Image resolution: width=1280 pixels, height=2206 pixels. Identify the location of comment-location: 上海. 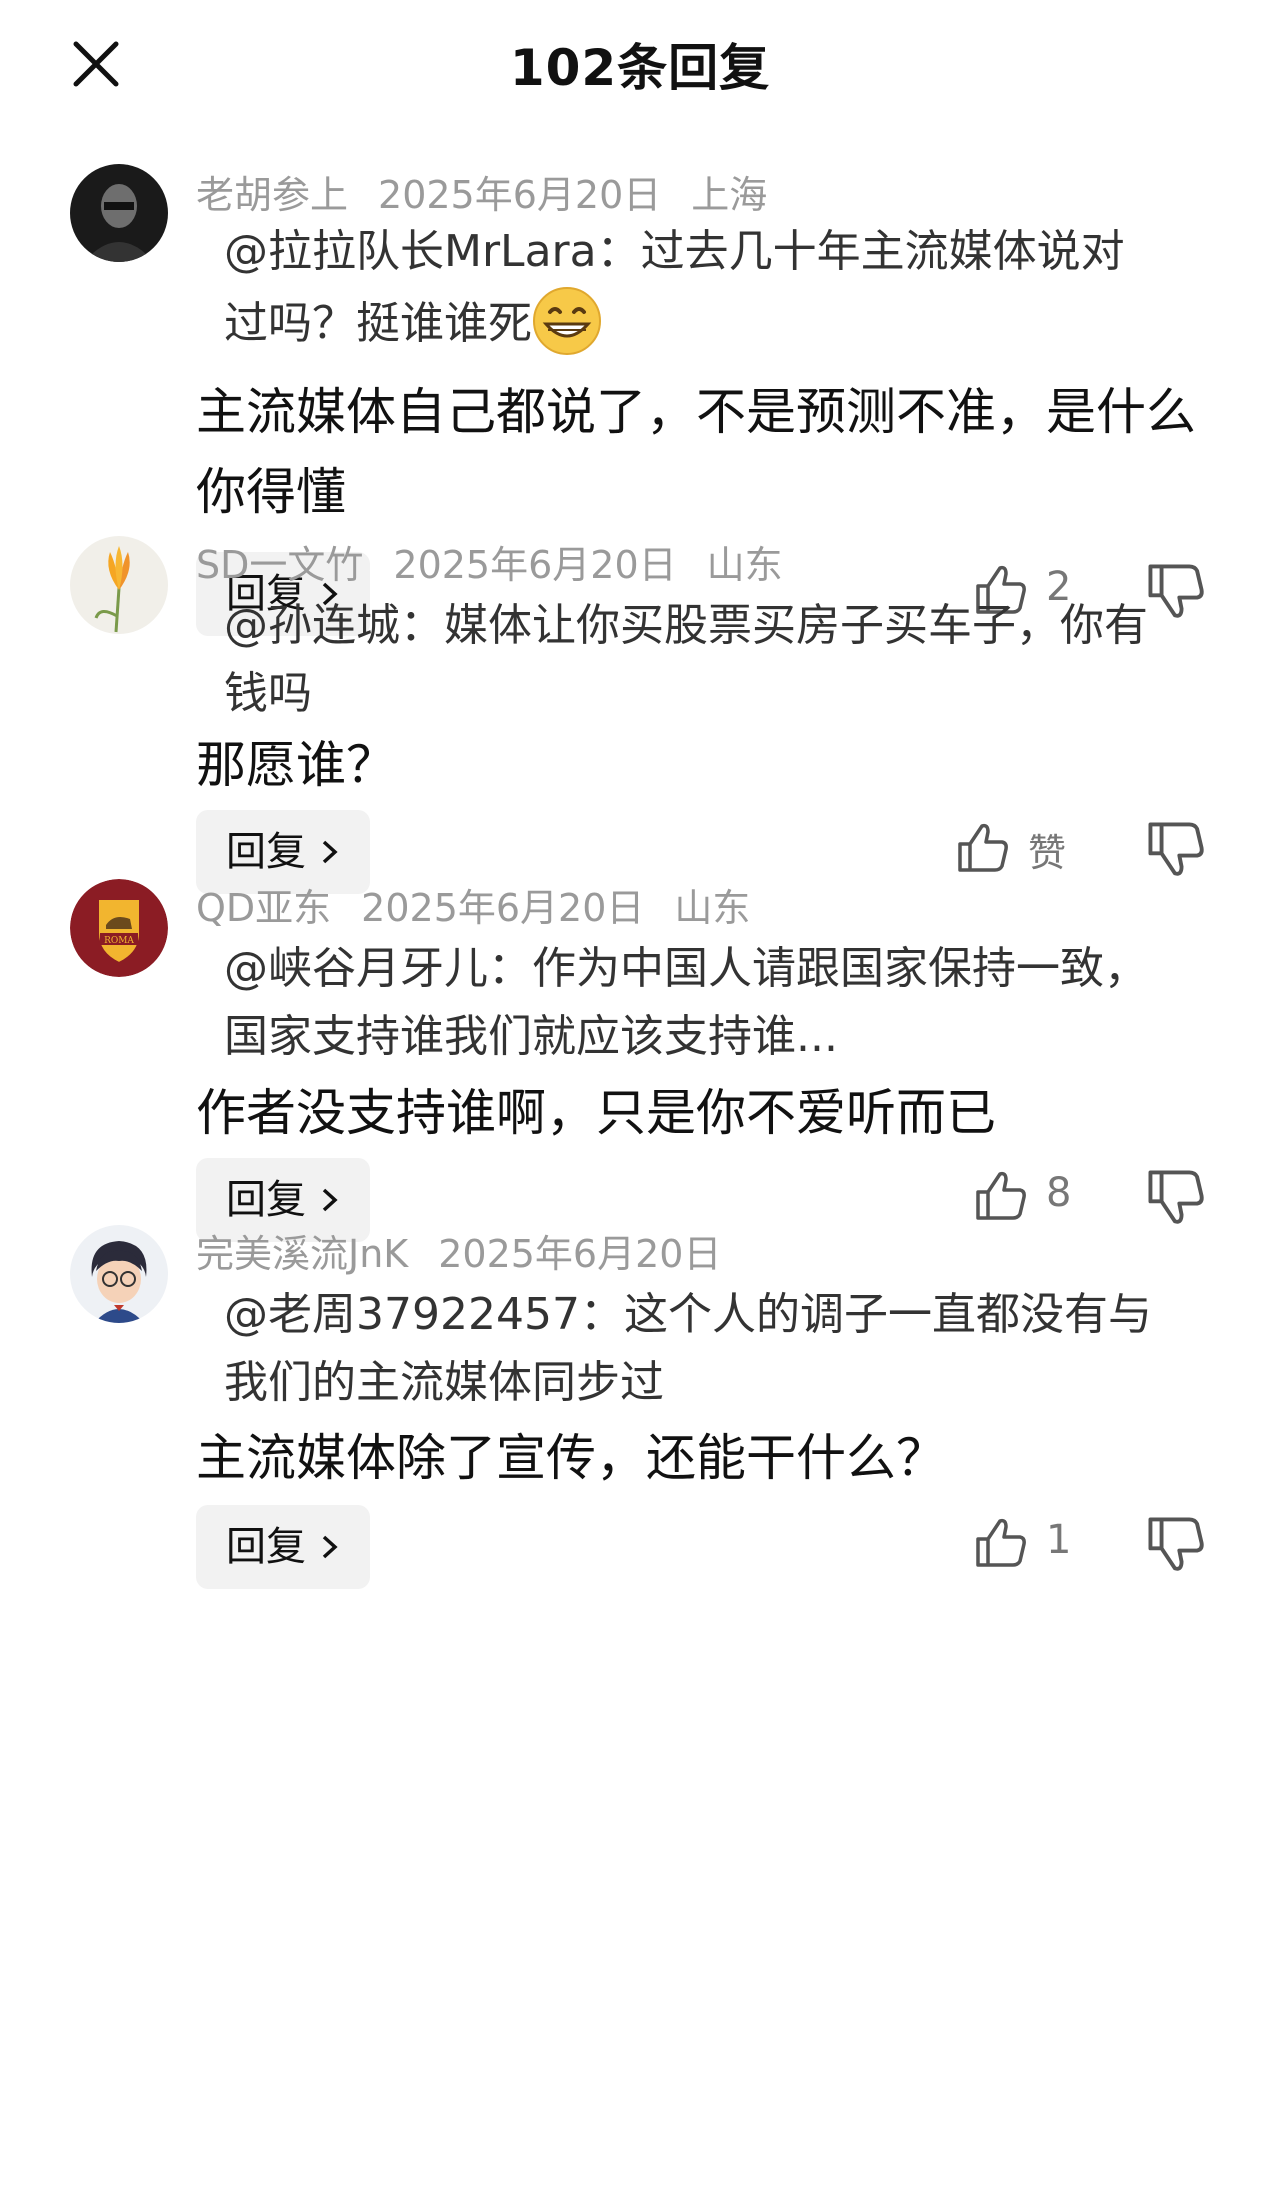
(729, 195).